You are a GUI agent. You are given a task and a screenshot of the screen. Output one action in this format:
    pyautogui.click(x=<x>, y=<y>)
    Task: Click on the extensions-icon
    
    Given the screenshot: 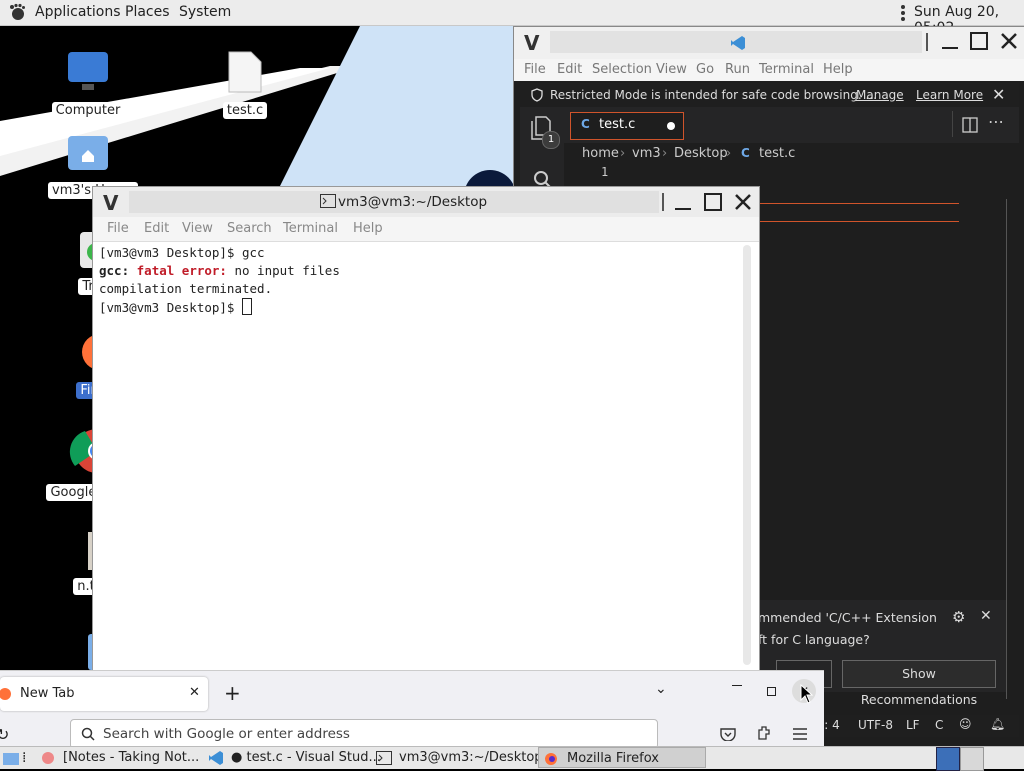 What is the action you would take?
    pyautogui.click(x=764, y=733)
    